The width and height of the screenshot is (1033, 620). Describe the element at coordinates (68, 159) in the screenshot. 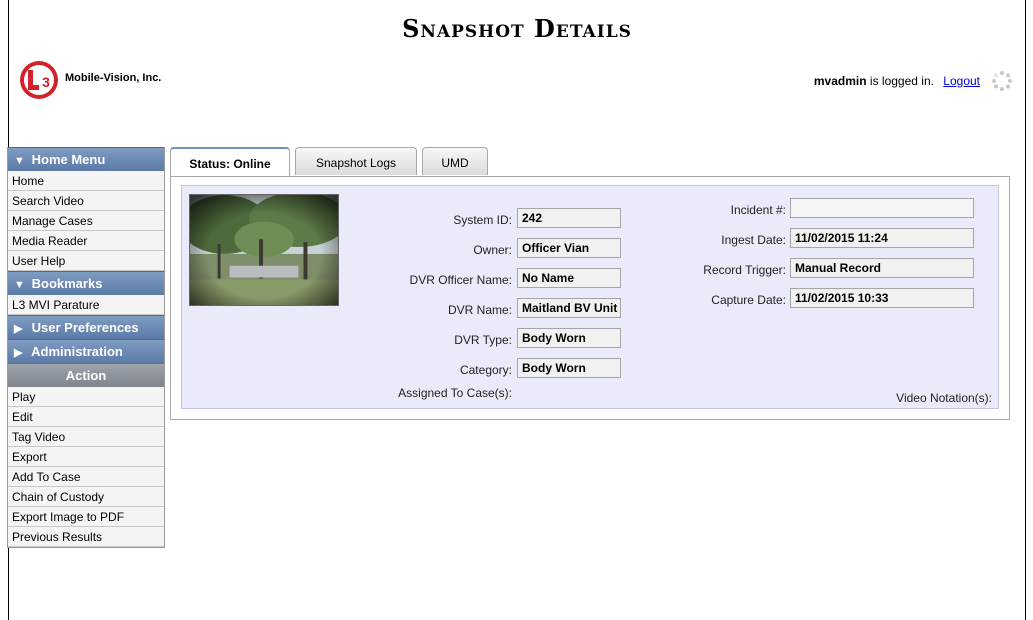

I see `home-menu-label: Home Menu` at that location.